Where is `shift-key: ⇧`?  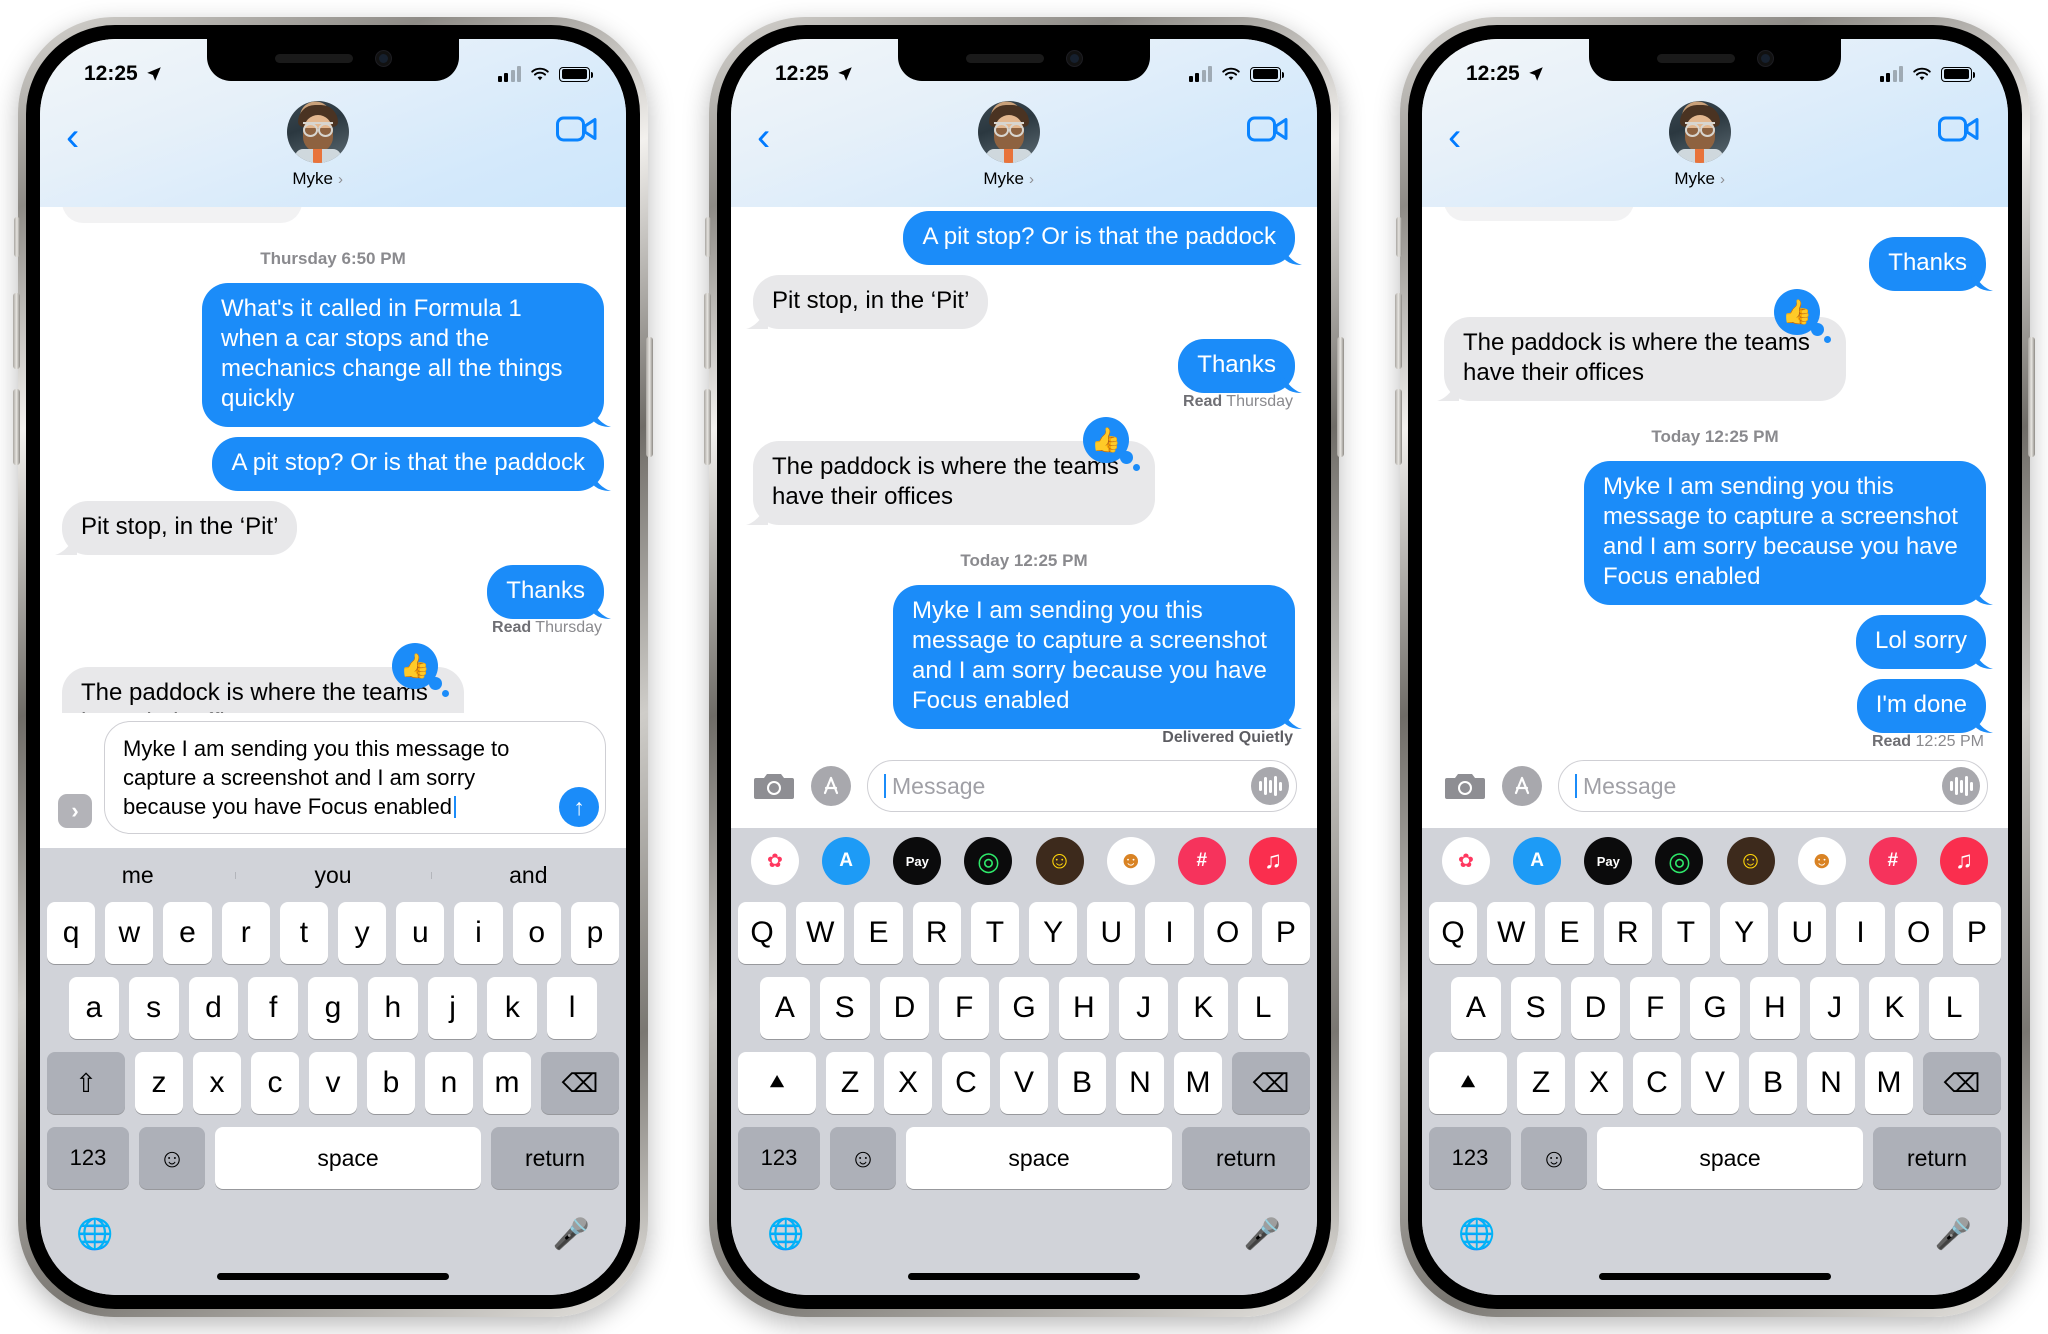 shift-key: ⇧ is located at coordinates (86, 1083).